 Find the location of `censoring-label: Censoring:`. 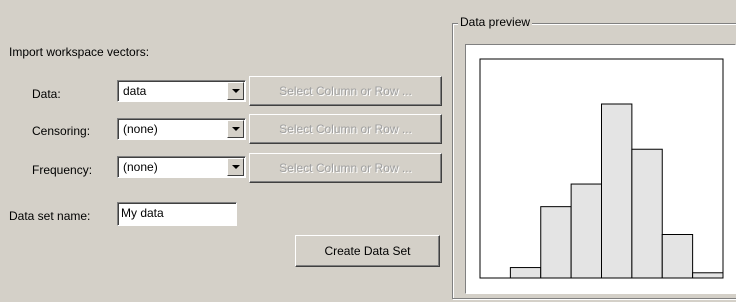

censoring-label: Censoring: is located at coordinates (61, 131).